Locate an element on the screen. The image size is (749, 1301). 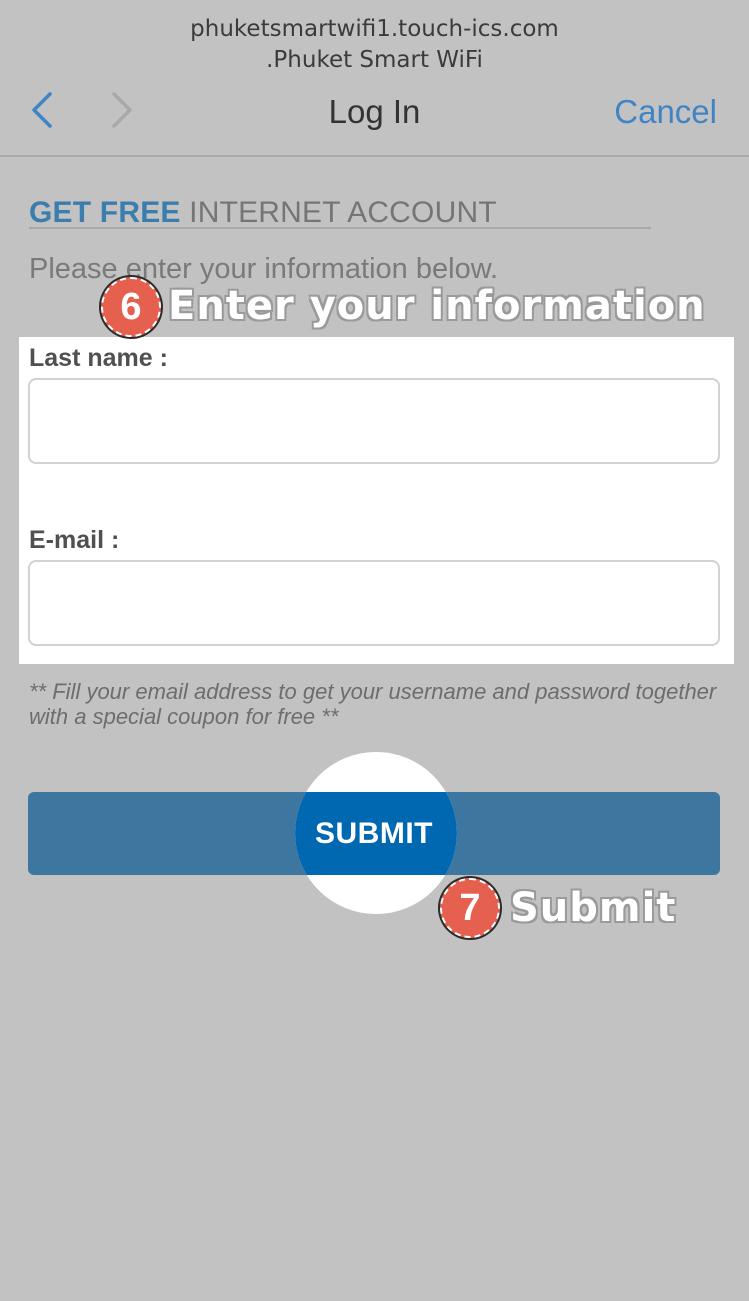
email-label: E-mail : is located at coordinates (74, 540).